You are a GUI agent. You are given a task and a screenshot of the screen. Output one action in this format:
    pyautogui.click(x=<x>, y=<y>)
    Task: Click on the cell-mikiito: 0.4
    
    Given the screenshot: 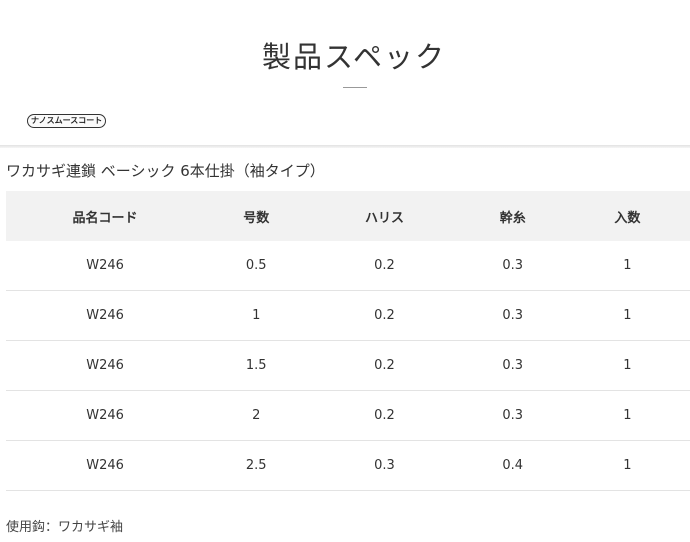 What is the action you would take?
    pyautogui.click(x=512, y=465)
    